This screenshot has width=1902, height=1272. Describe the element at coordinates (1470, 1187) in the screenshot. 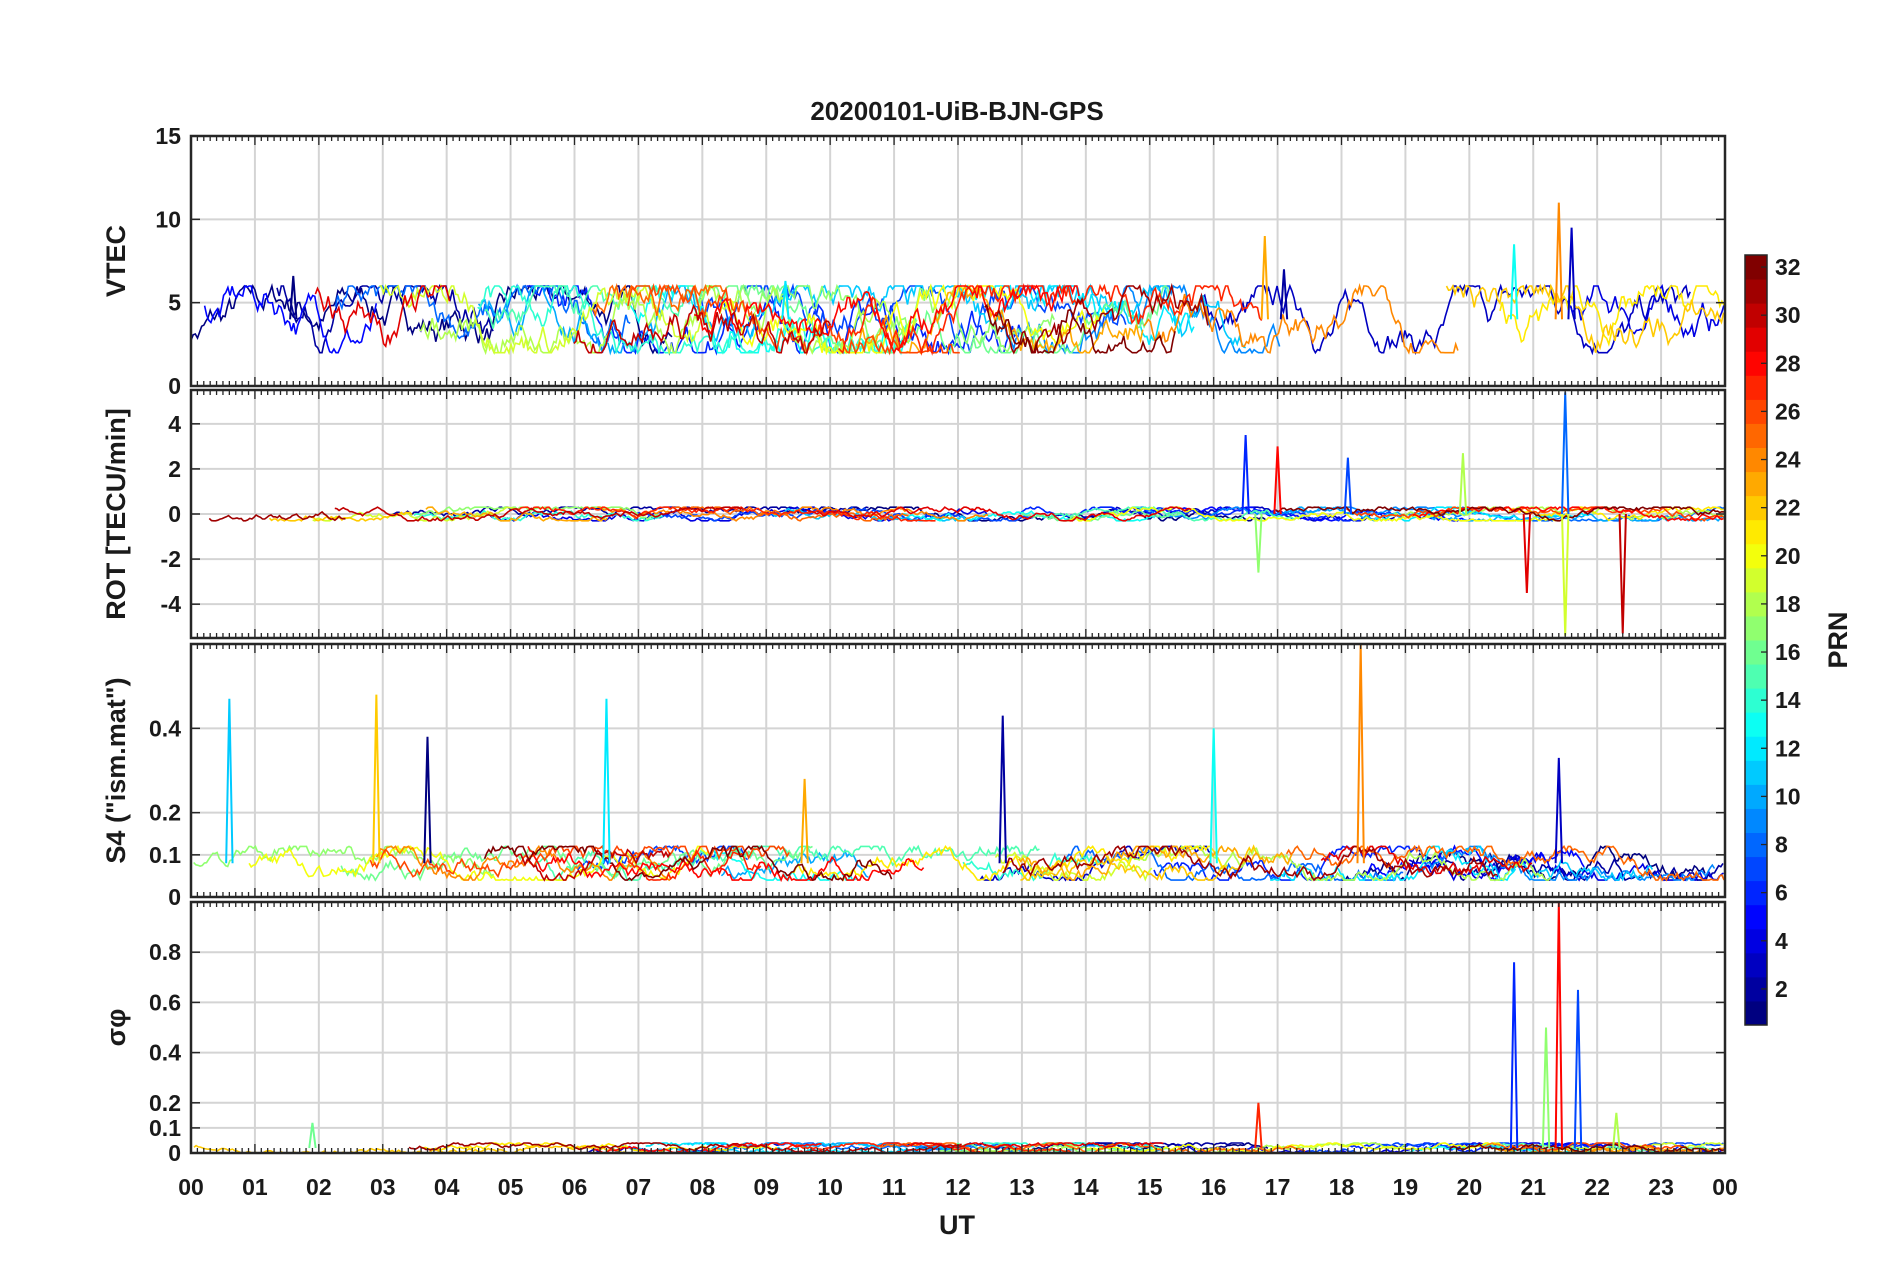

I see `x-tick-label: 20` at that location.